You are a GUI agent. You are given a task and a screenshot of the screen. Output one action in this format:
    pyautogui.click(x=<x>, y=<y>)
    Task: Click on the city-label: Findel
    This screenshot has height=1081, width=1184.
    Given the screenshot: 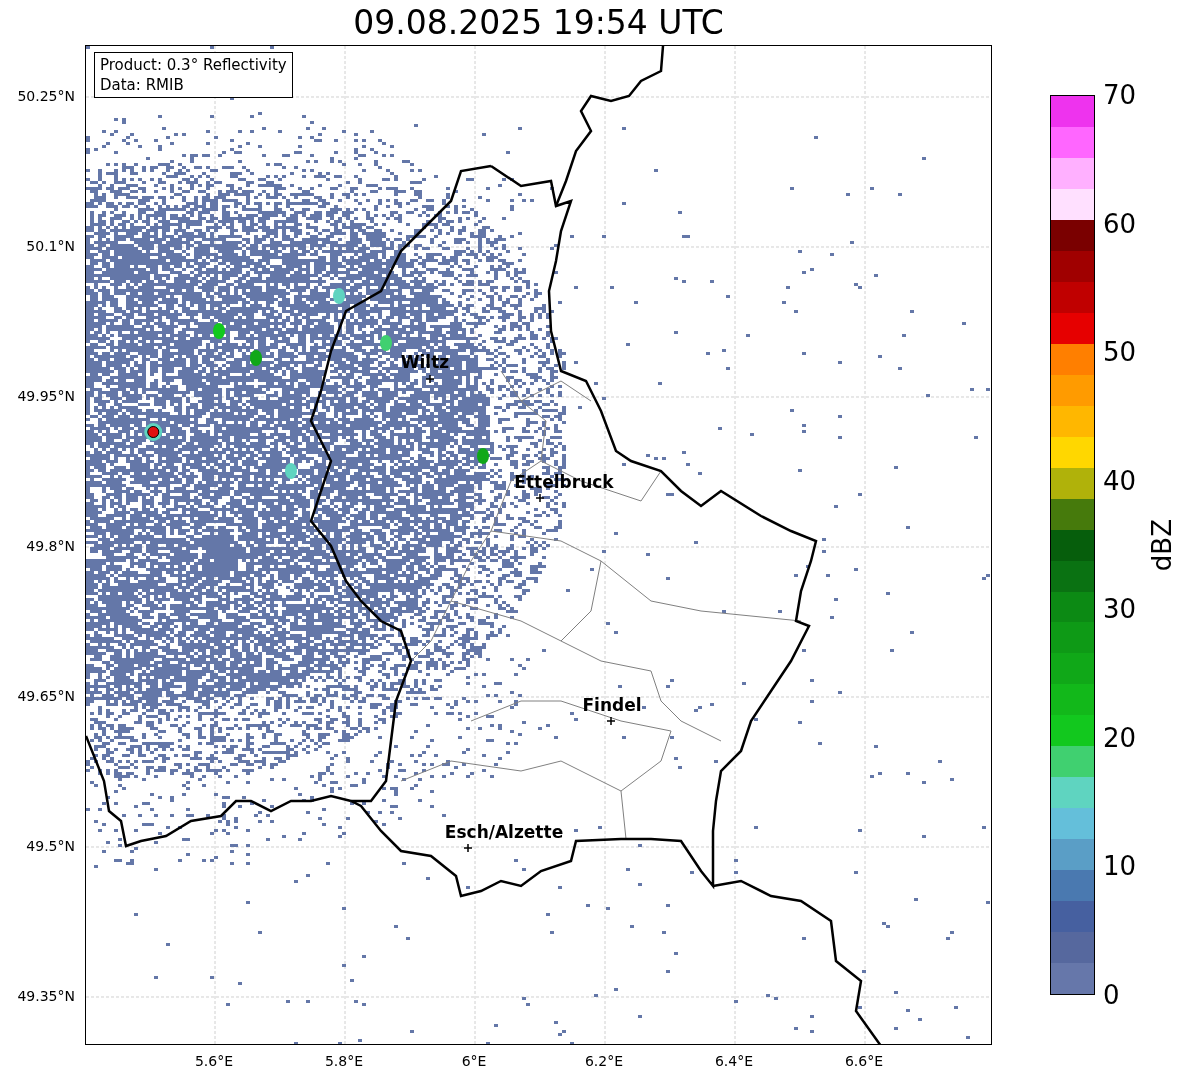 What is the action you would take?
    pyautogui.click(x=612, y=705)
    